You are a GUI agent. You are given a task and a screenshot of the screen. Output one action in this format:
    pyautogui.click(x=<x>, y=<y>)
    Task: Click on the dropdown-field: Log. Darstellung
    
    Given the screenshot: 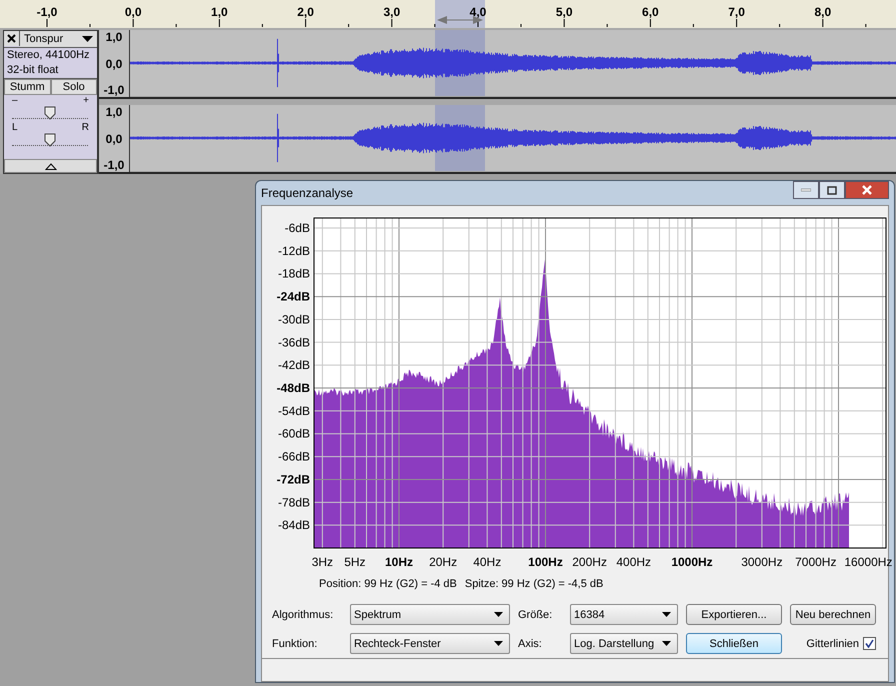 What is the action you would take?
    pyautogui.click(x=624, y=643)
    